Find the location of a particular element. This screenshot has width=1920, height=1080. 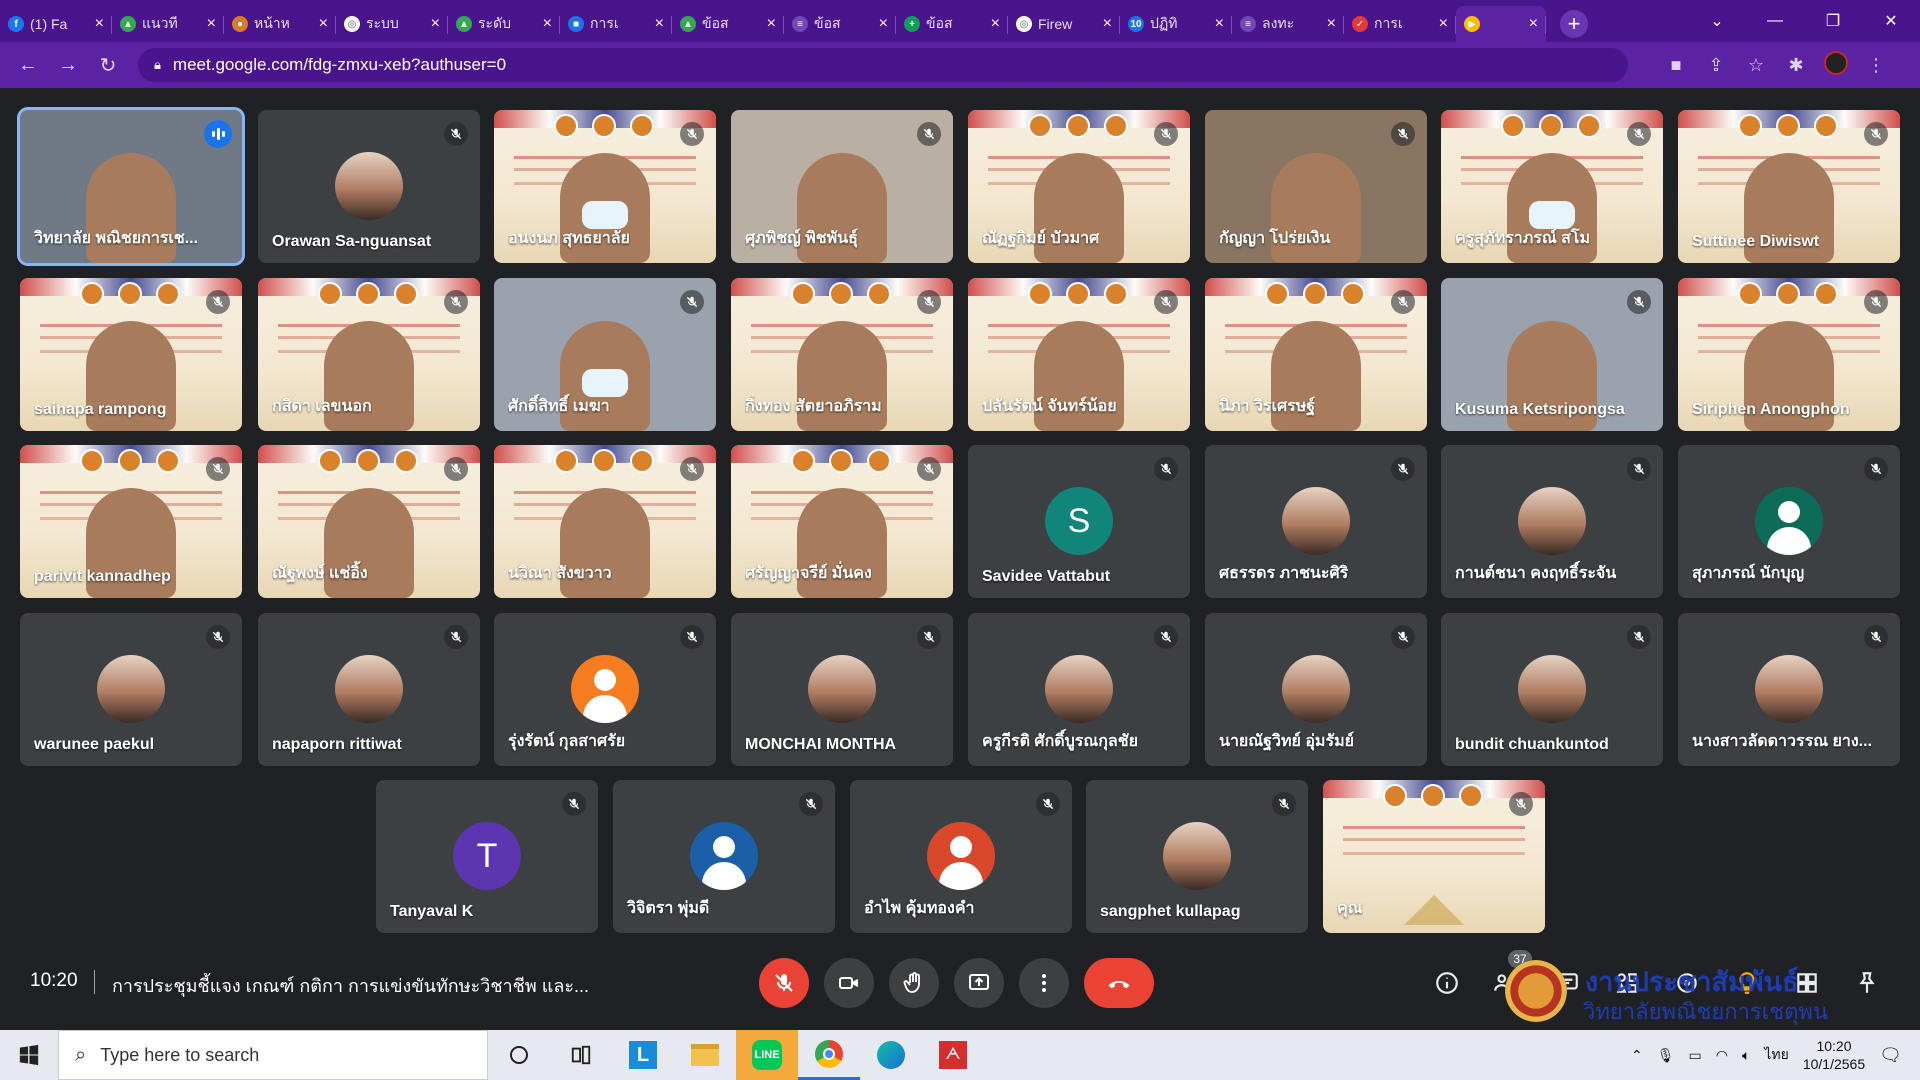

participant-tile: อำไพ คุ้มทองคำ is located at coordinates (961, 856).